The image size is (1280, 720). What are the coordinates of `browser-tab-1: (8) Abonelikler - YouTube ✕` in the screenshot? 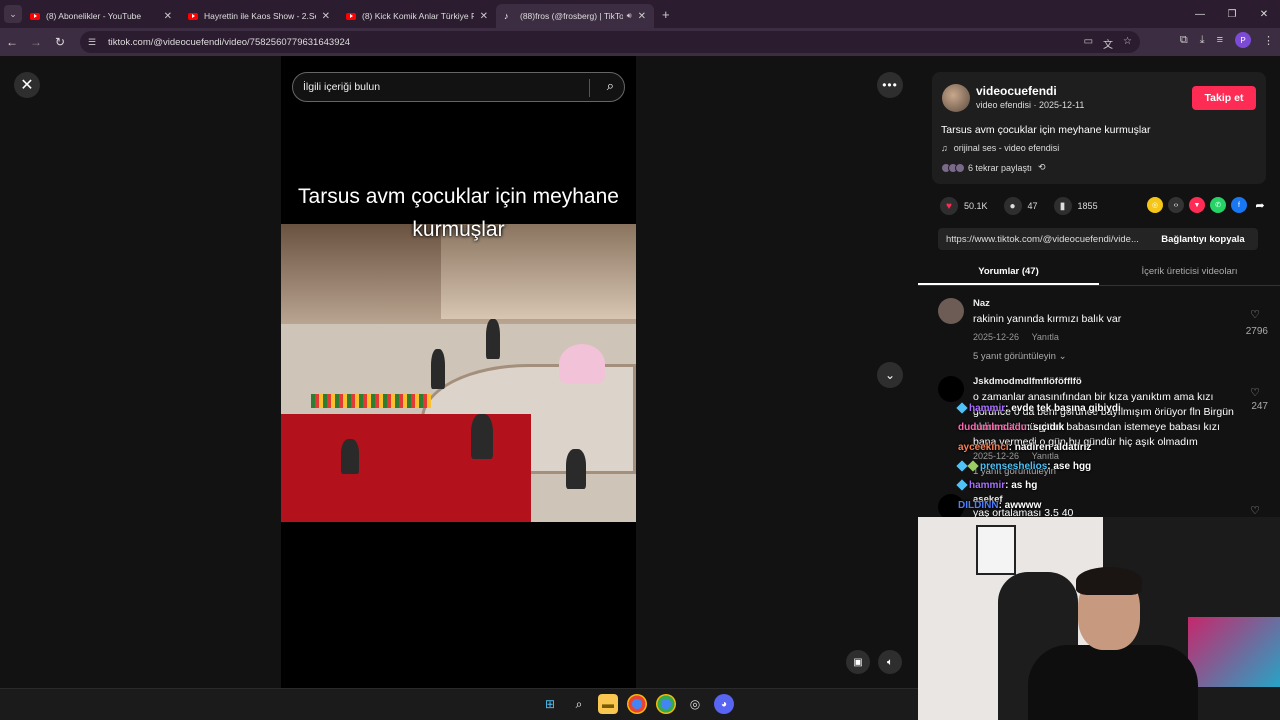 It's located at (101, 16).